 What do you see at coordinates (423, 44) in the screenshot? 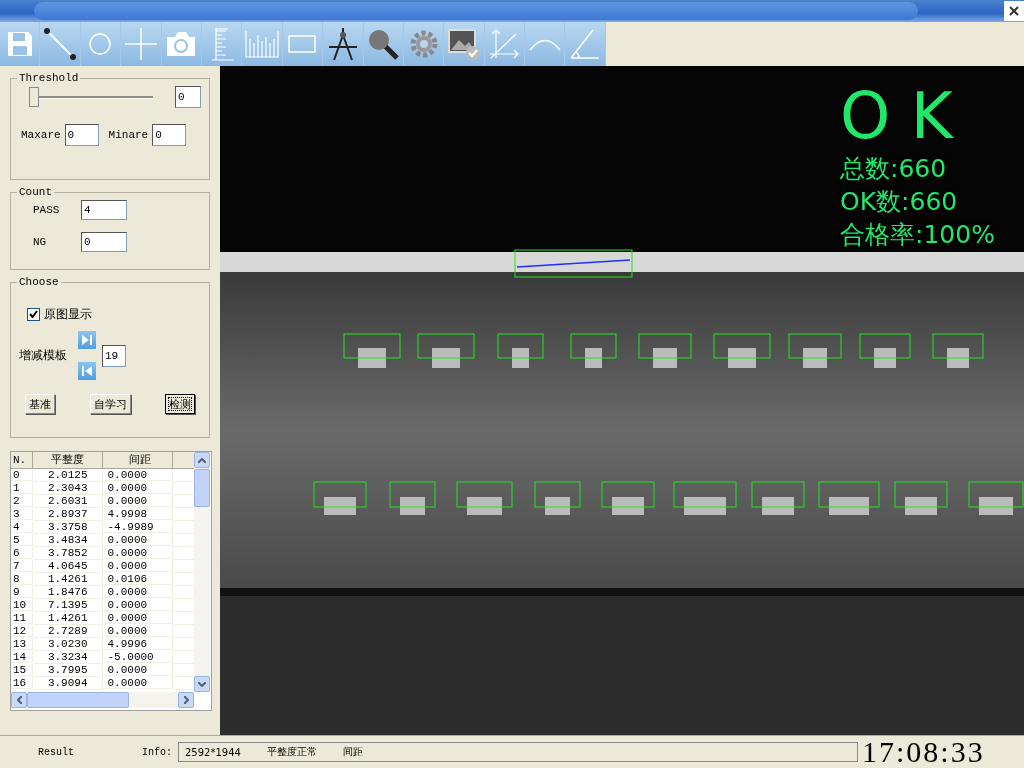
I see `settings-icon` at bounding box center [423, 44].